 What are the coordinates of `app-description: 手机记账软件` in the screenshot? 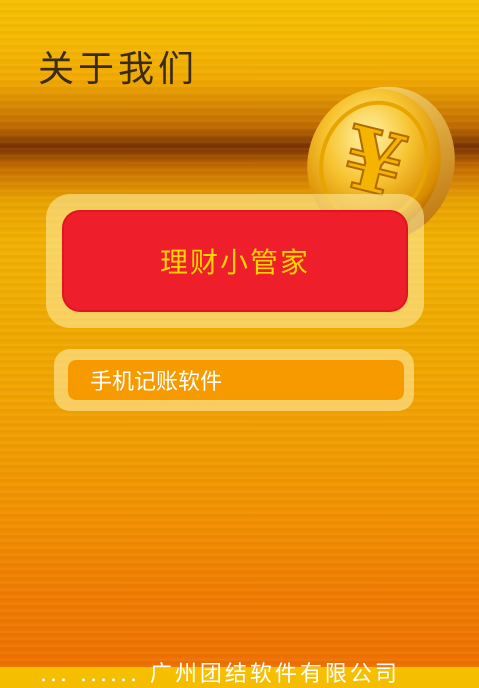 It's located at (156, 382).